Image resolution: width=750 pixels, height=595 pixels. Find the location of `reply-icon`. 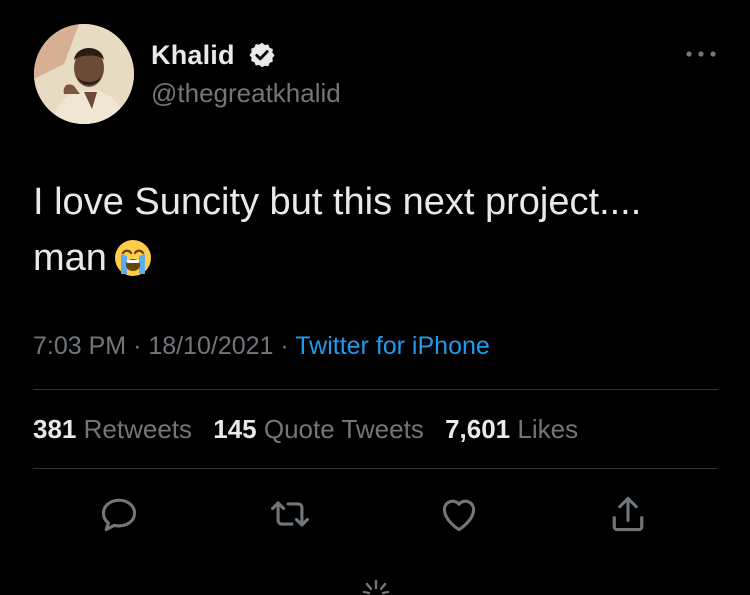

reply-icon is located at coordinates (119, 515).